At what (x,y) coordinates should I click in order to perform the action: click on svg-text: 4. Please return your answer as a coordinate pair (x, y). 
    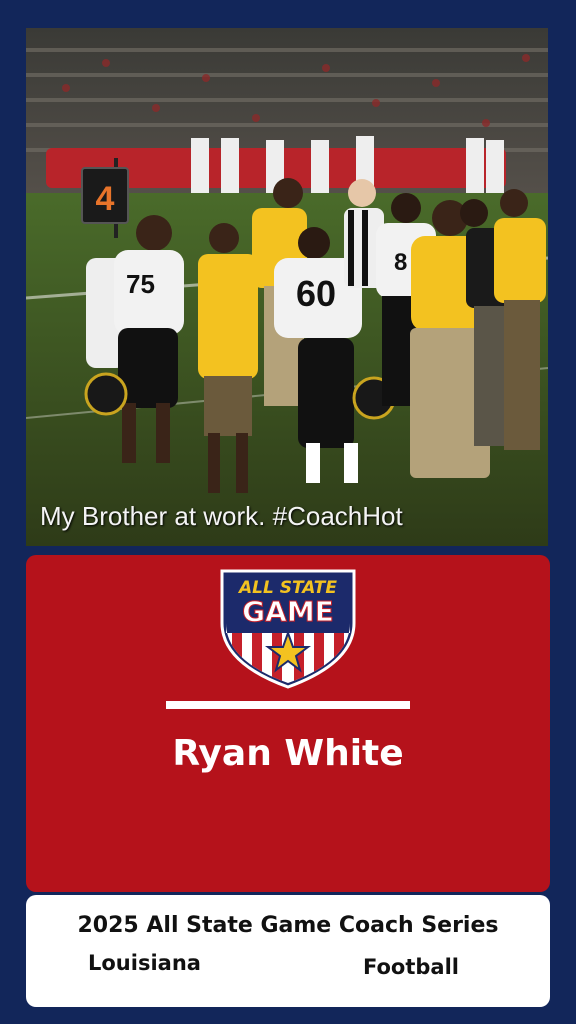
    Looking at the image, I should click on (105, 199).